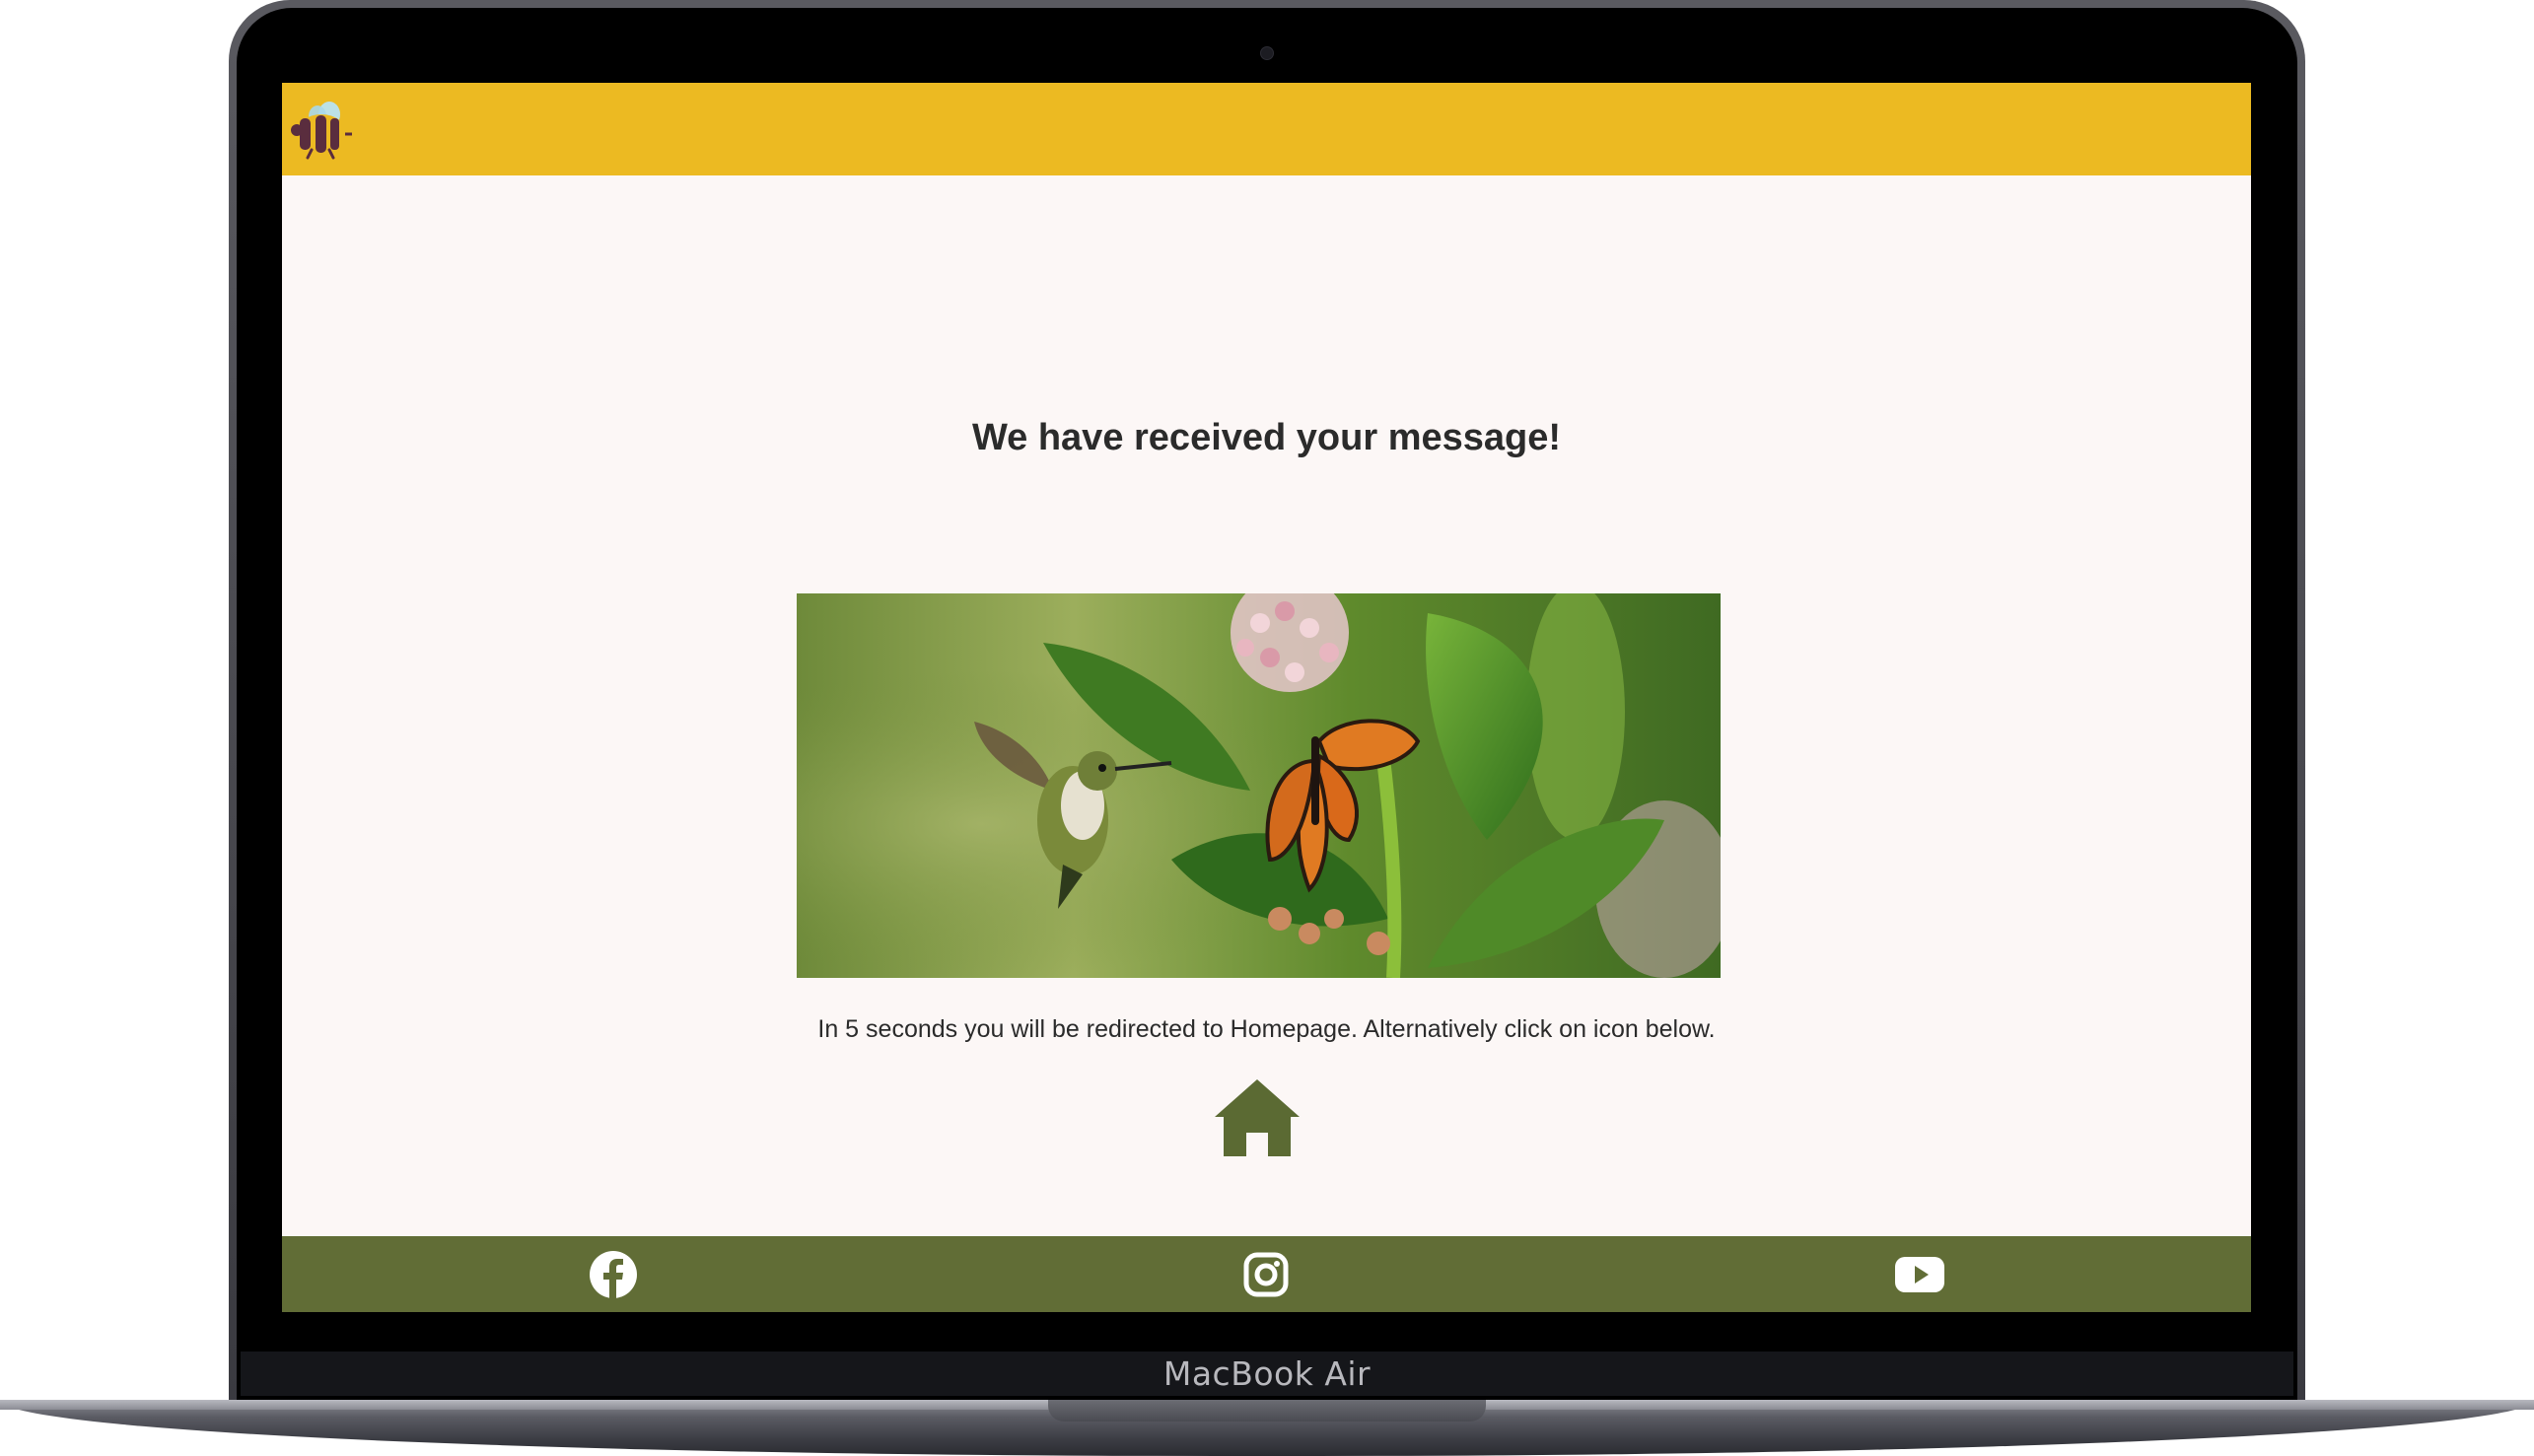 The width and height of the screenshot is (2534, 1456). I want to click on instagram-link, so click(1266, 1274).